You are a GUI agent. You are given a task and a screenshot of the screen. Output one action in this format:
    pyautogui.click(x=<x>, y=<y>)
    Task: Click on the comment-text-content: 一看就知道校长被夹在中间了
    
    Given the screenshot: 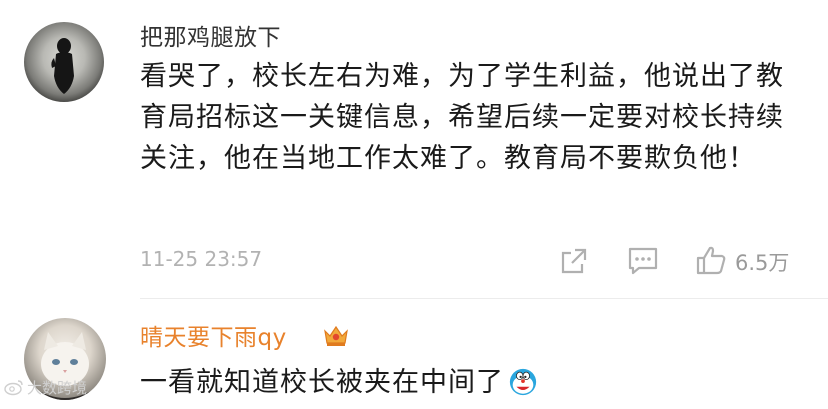 What is the action you would take?
    pyautogui.click(x=322, y=382)
    